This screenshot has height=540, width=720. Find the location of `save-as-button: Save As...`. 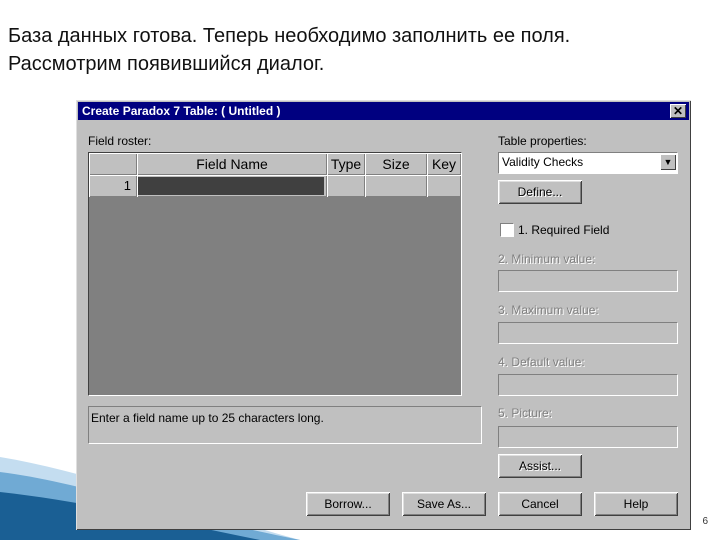

save-as-button: Save As... is located at coordinates (444, 504).